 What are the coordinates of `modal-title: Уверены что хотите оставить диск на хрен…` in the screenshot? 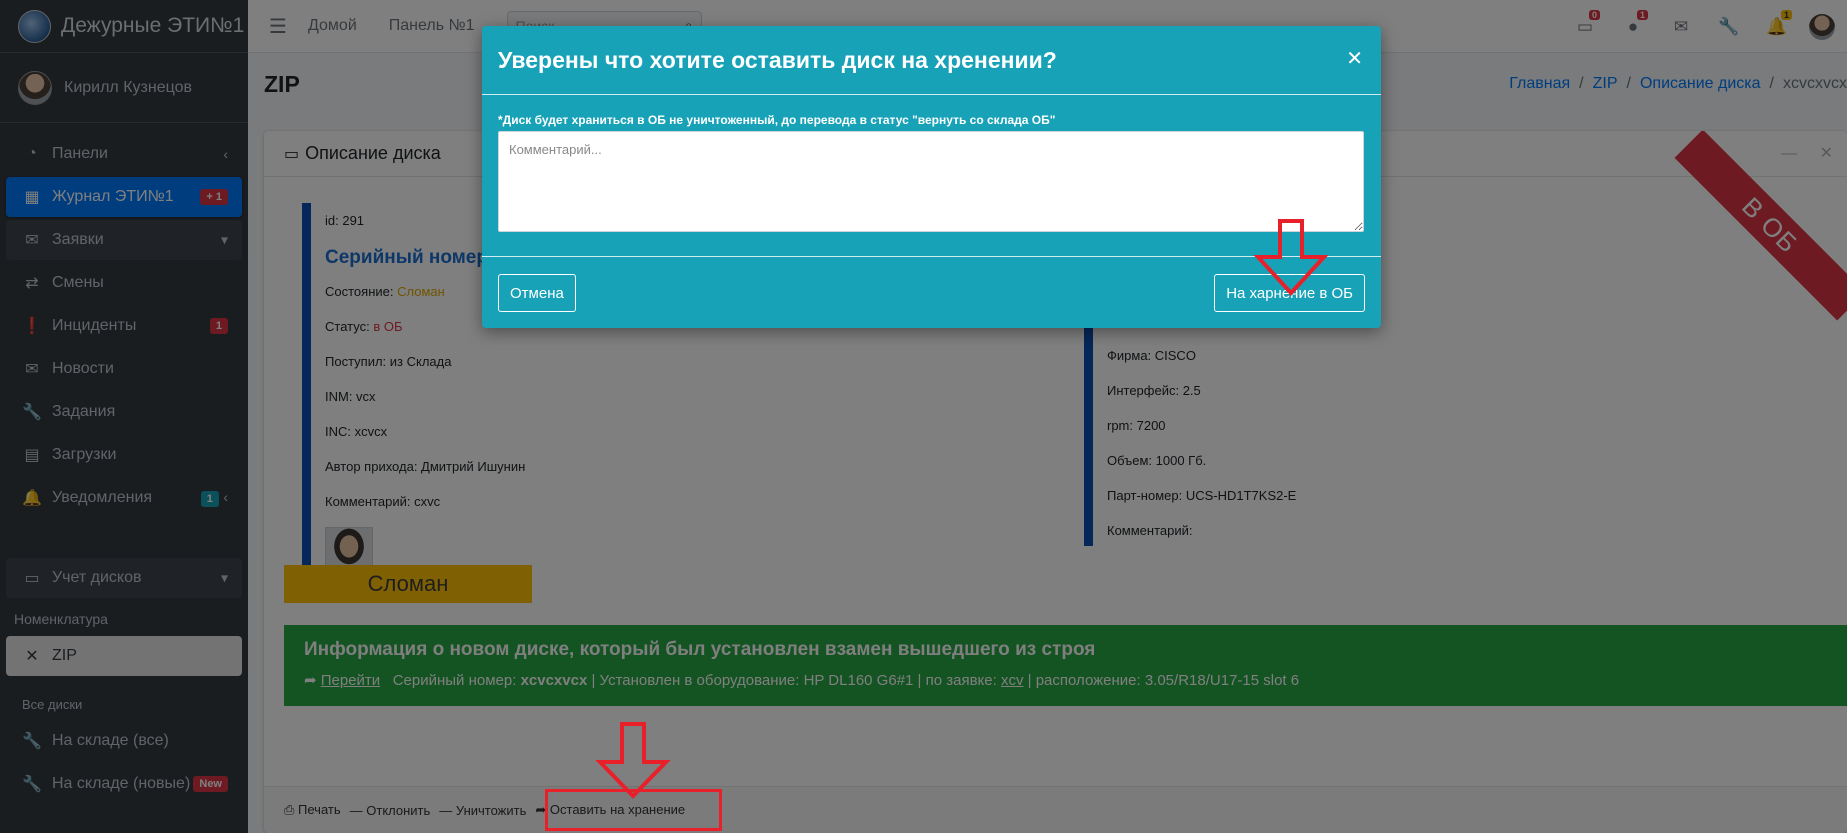 It's located at (777, 59).